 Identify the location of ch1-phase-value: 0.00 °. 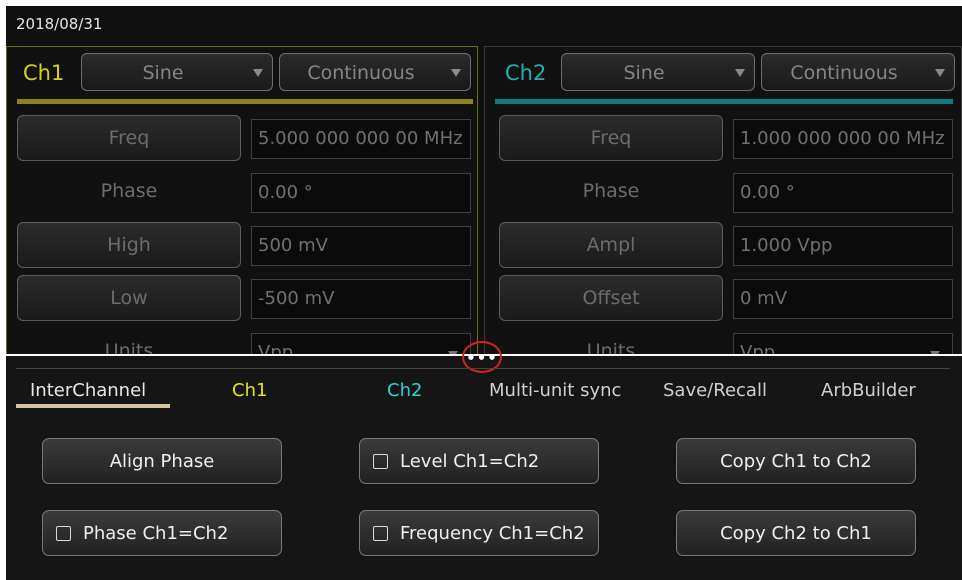
(361, 193).